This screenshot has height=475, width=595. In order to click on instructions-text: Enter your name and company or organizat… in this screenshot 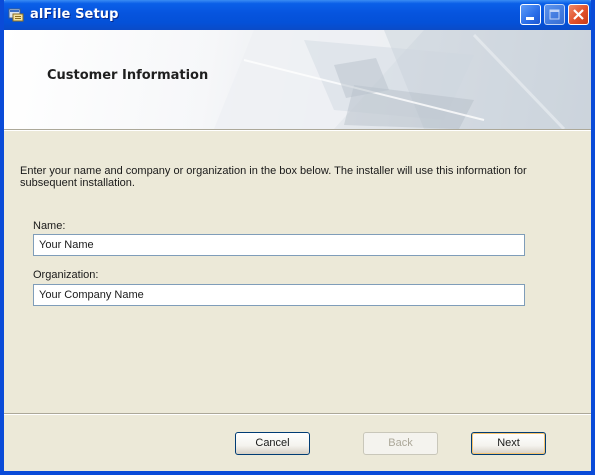, I will do `click(273, 177)`.